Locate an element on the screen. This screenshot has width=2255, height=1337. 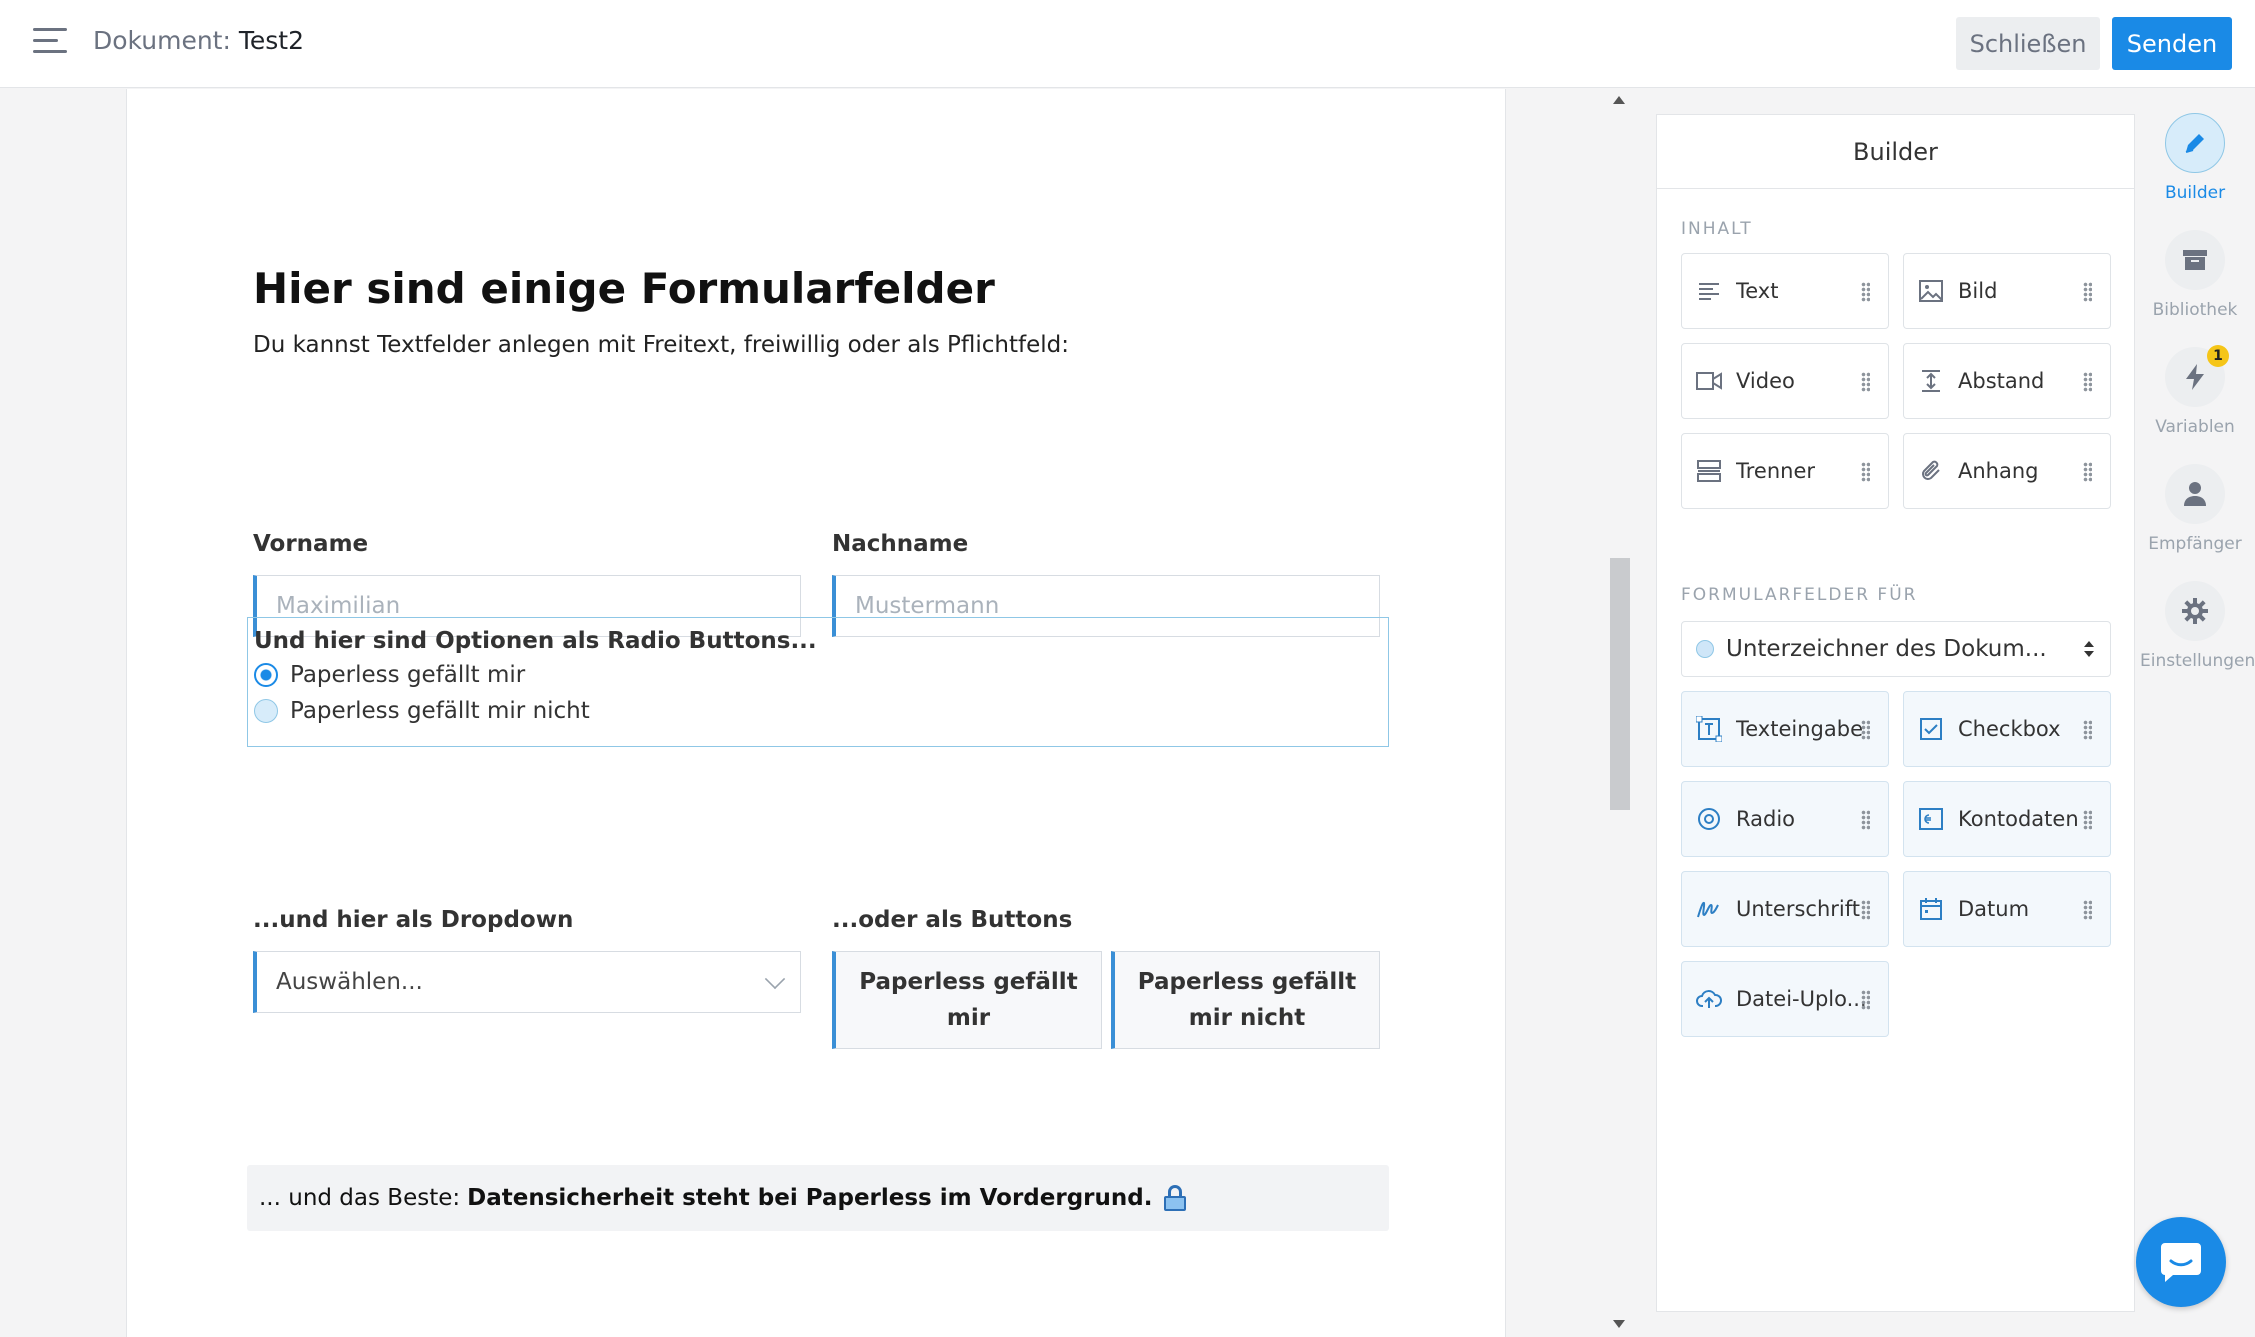
radio-icon is located at coordinates (1709, 819).